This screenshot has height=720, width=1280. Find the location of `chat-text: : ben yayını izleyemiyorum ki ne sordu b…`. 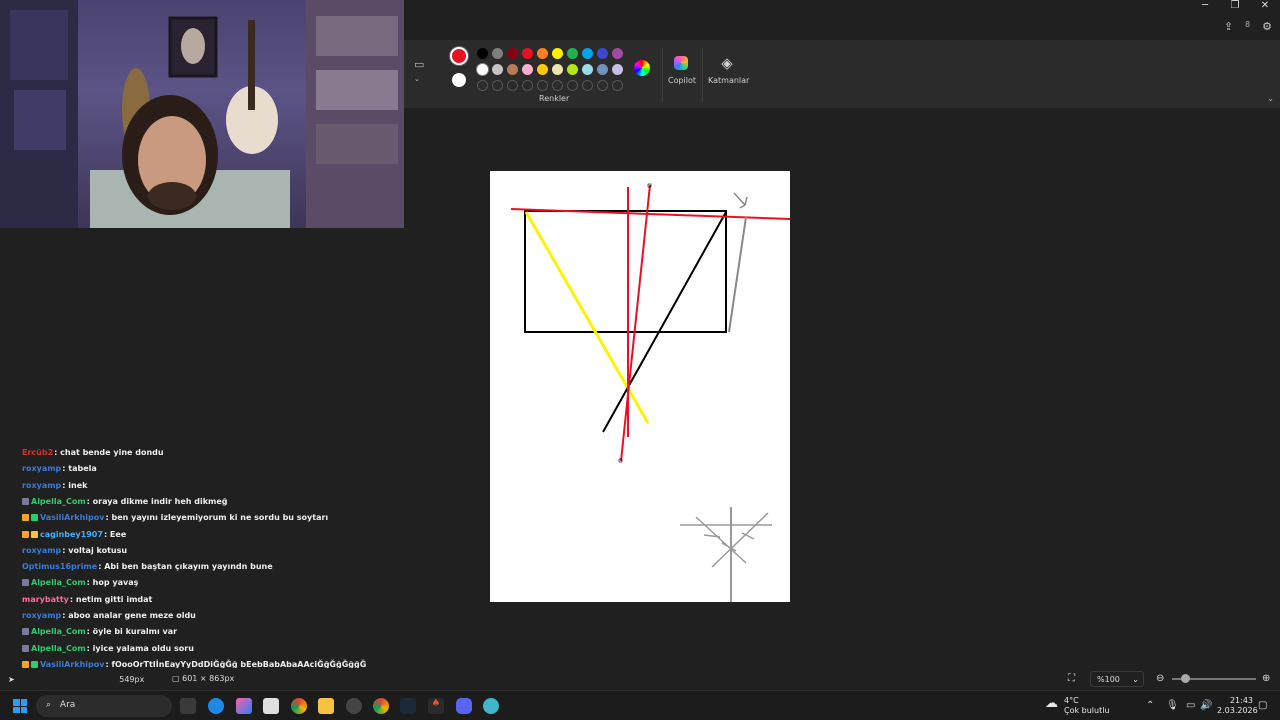

chat-text: : ben yayını izleyemiyorum ki ne sordu b… is located at coordinates (217, 518).